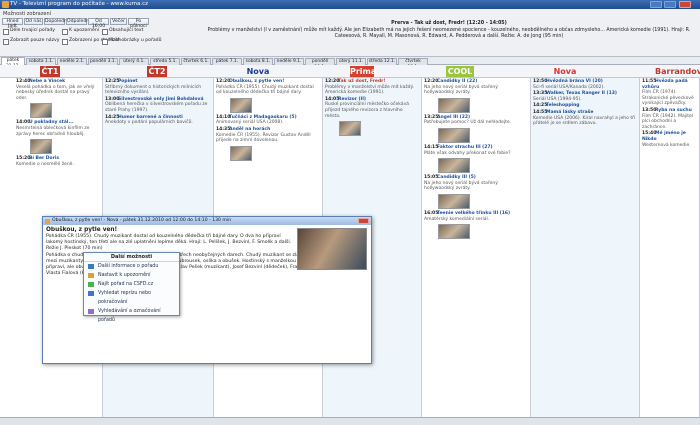 Image resolution: width=700 pixels, height=425 pixels. Describe the element at coordinates (460, 71) in the screenshot. I see `channel-logo: COOL` at that location.